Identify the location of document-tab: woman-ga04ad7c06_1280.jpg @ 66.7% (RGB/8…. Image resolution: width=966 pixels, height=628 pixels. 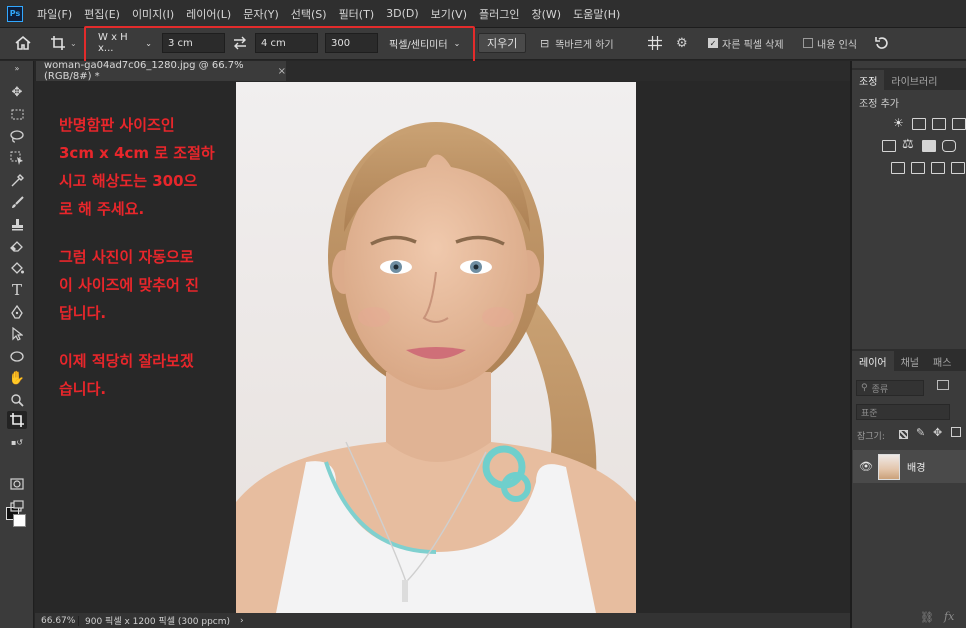
(161, 71).